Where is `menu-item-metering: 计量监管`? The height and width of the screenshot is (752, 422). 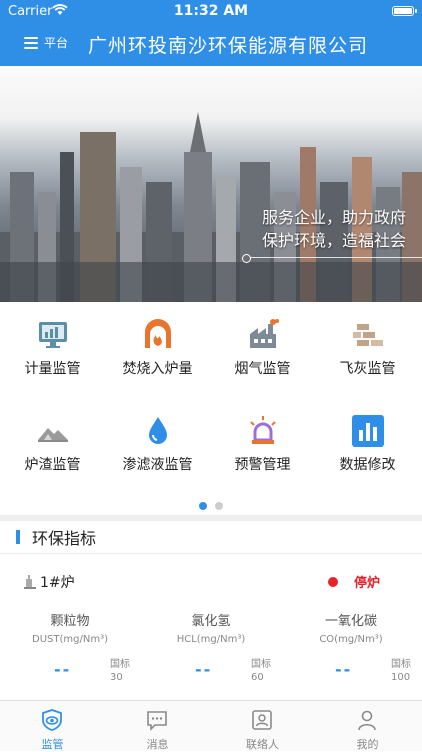
menu-item-metering: 计量监管 is located at coordinates (52, 347).